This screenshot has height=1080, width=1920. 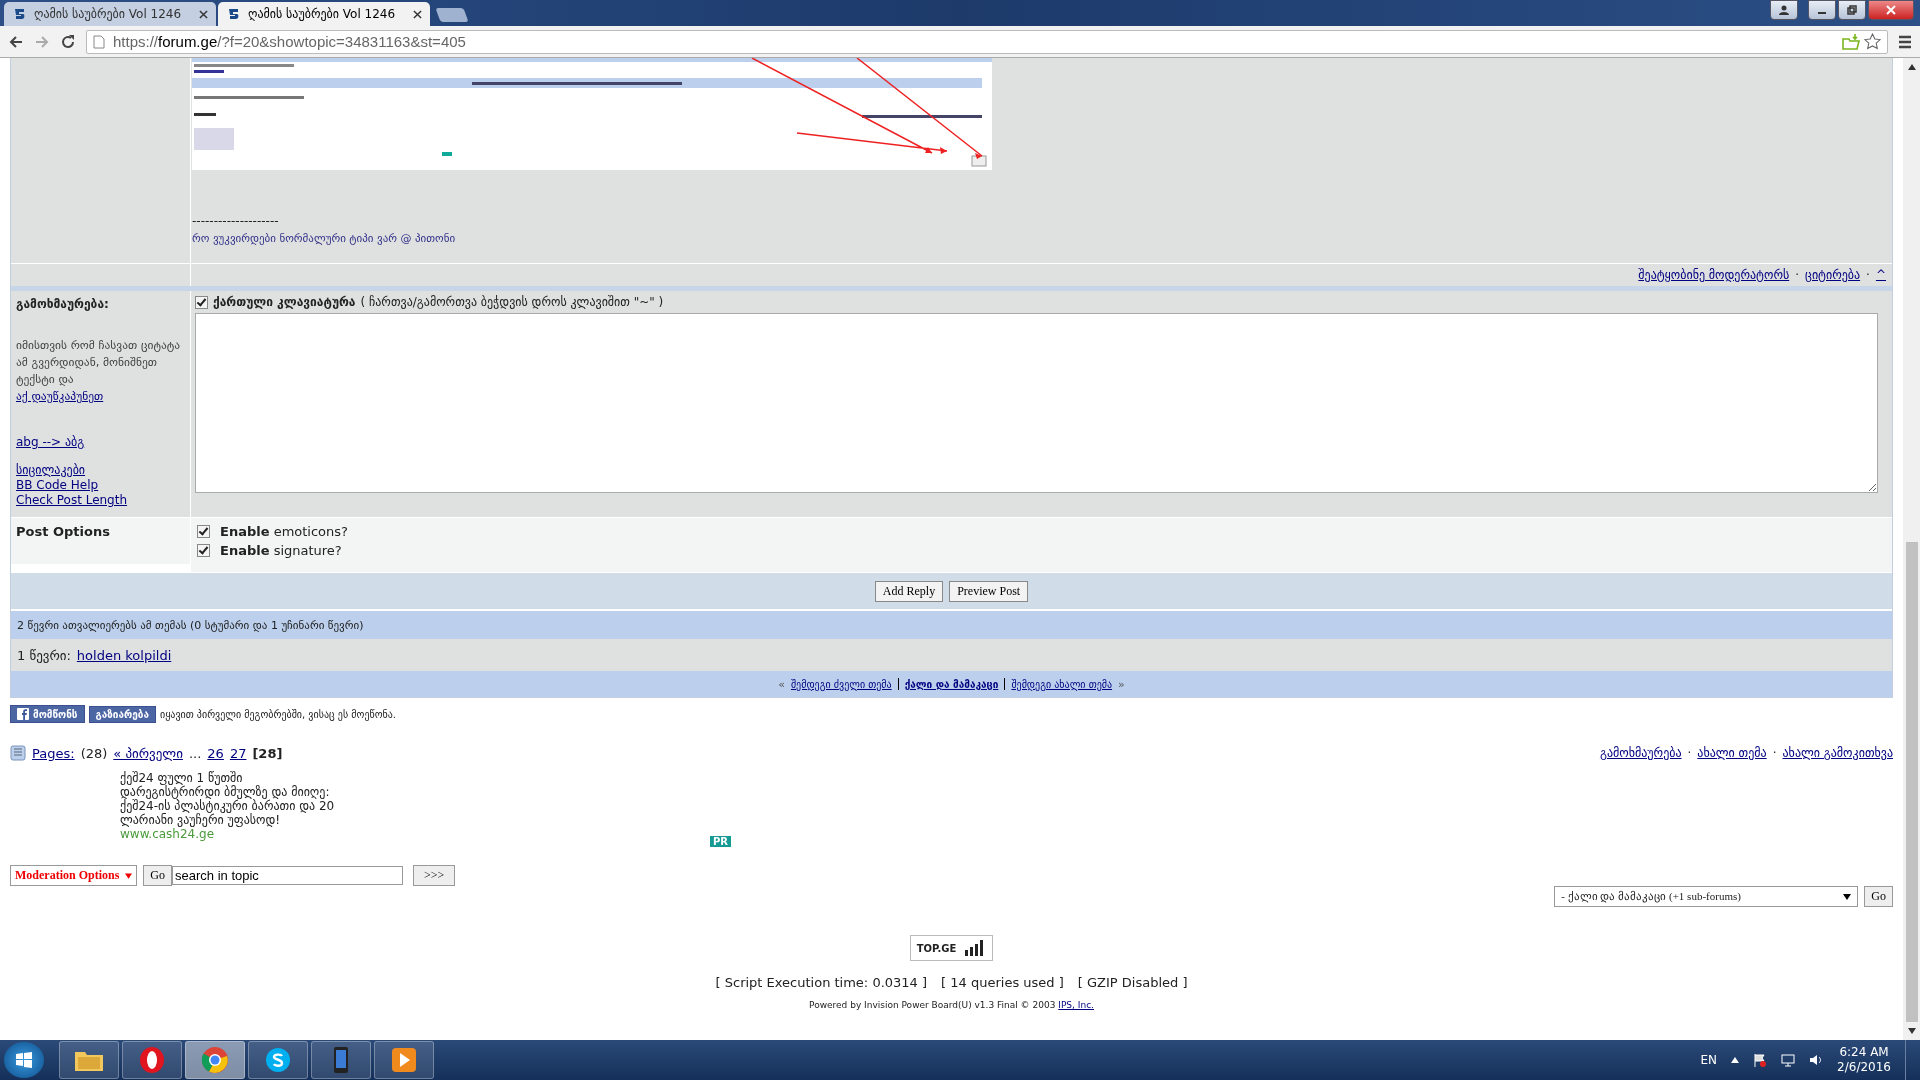 I want to click on form-button: Preview Post, so click(x=989, y=591).